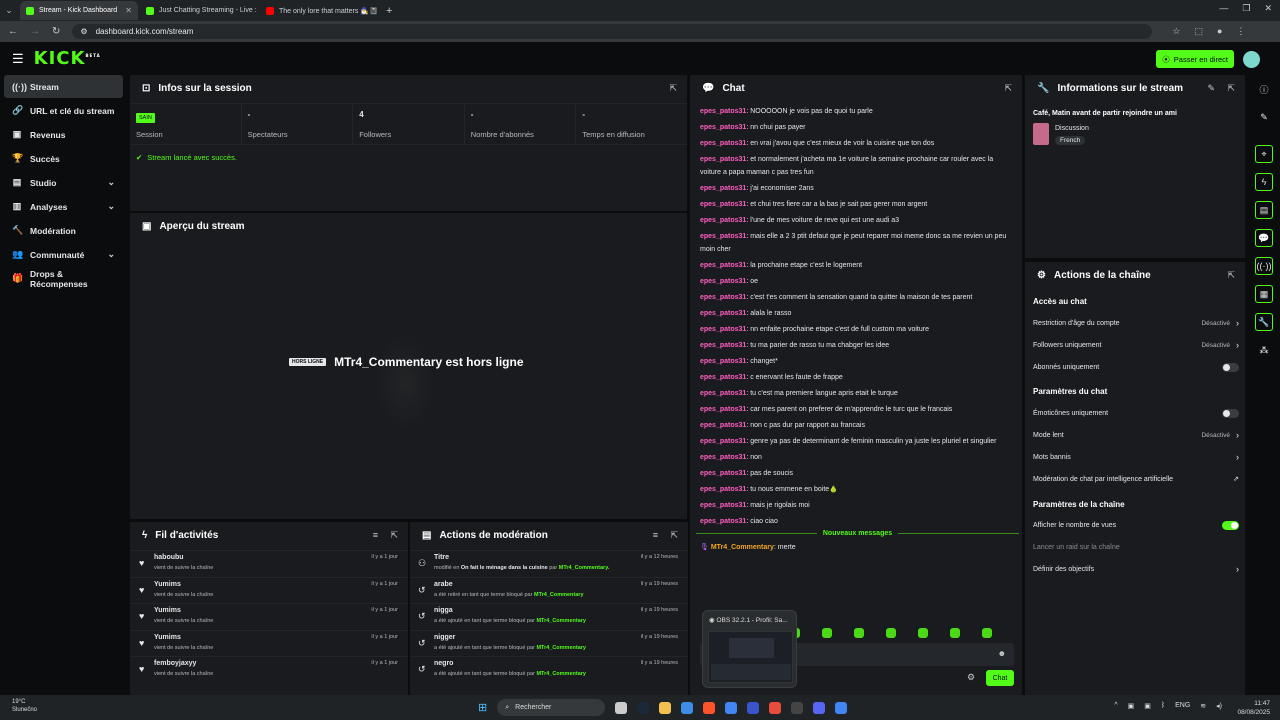 This screenshot has width=1280, height=720. I want to click on emoji-picker-icon: ☻, so click(1002, 653).